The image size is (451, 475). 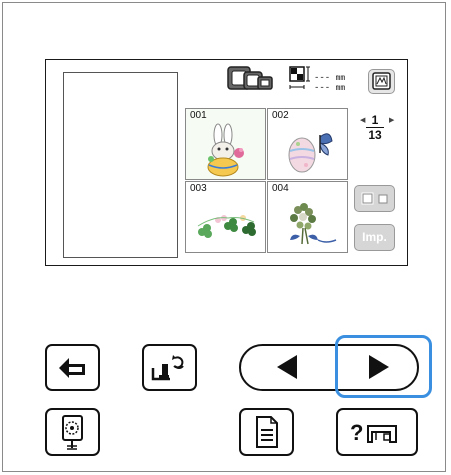 I want to click on height-unit: mm, so click(x=340, y=78).